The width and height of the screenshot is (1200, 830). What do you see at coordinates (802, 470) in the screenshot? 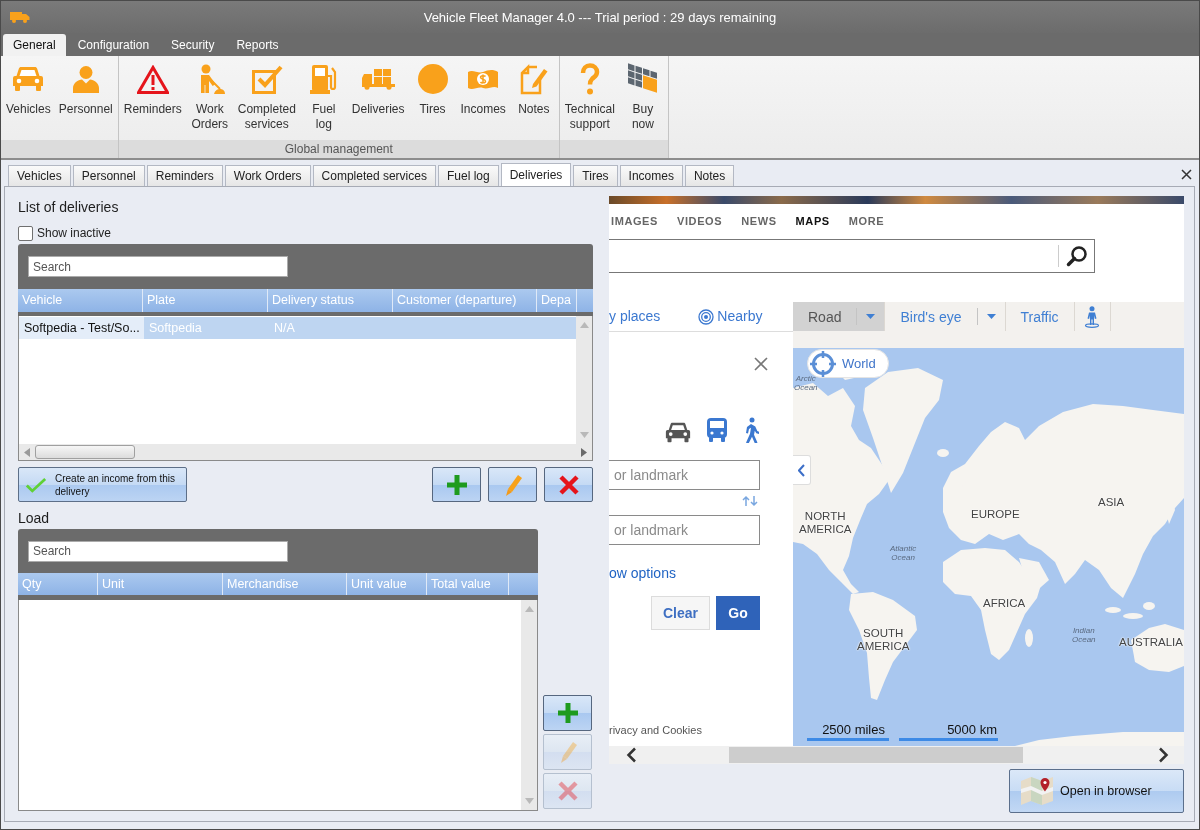
I see `collapse-tab` at bounding box center [802, 470].